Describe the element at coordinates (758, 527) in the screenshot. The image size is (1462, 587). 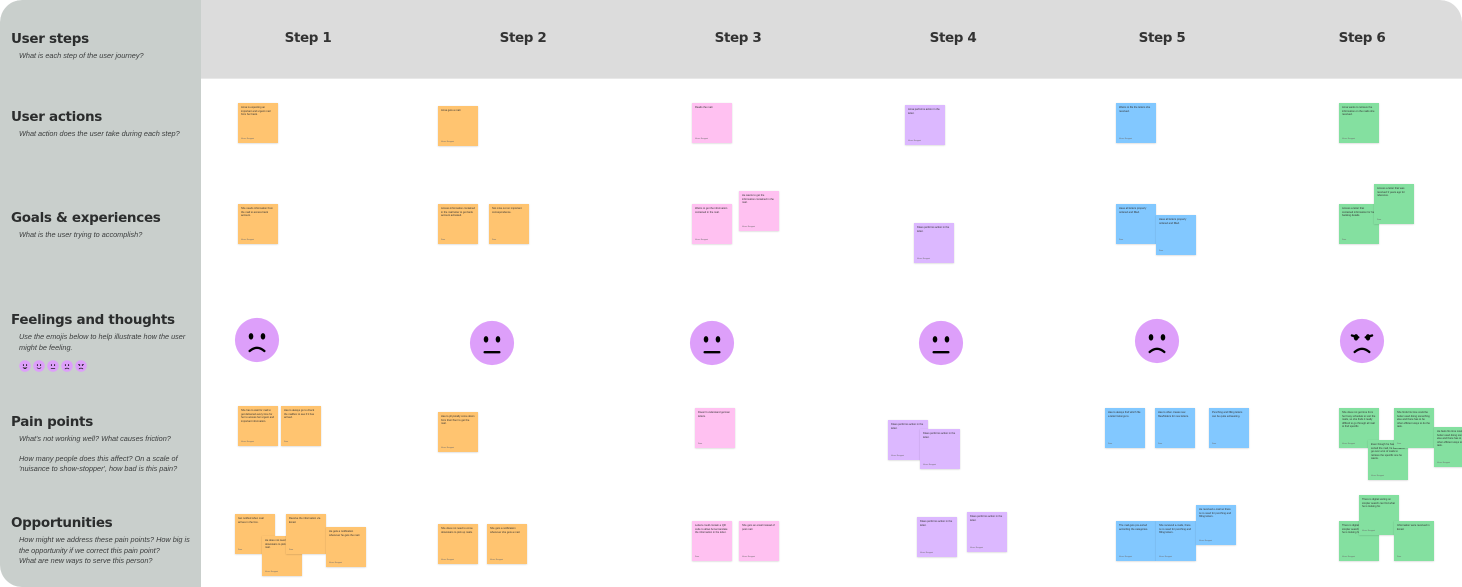
I see `sticky-note-text: She gets an email instead of post mail.` at that location.